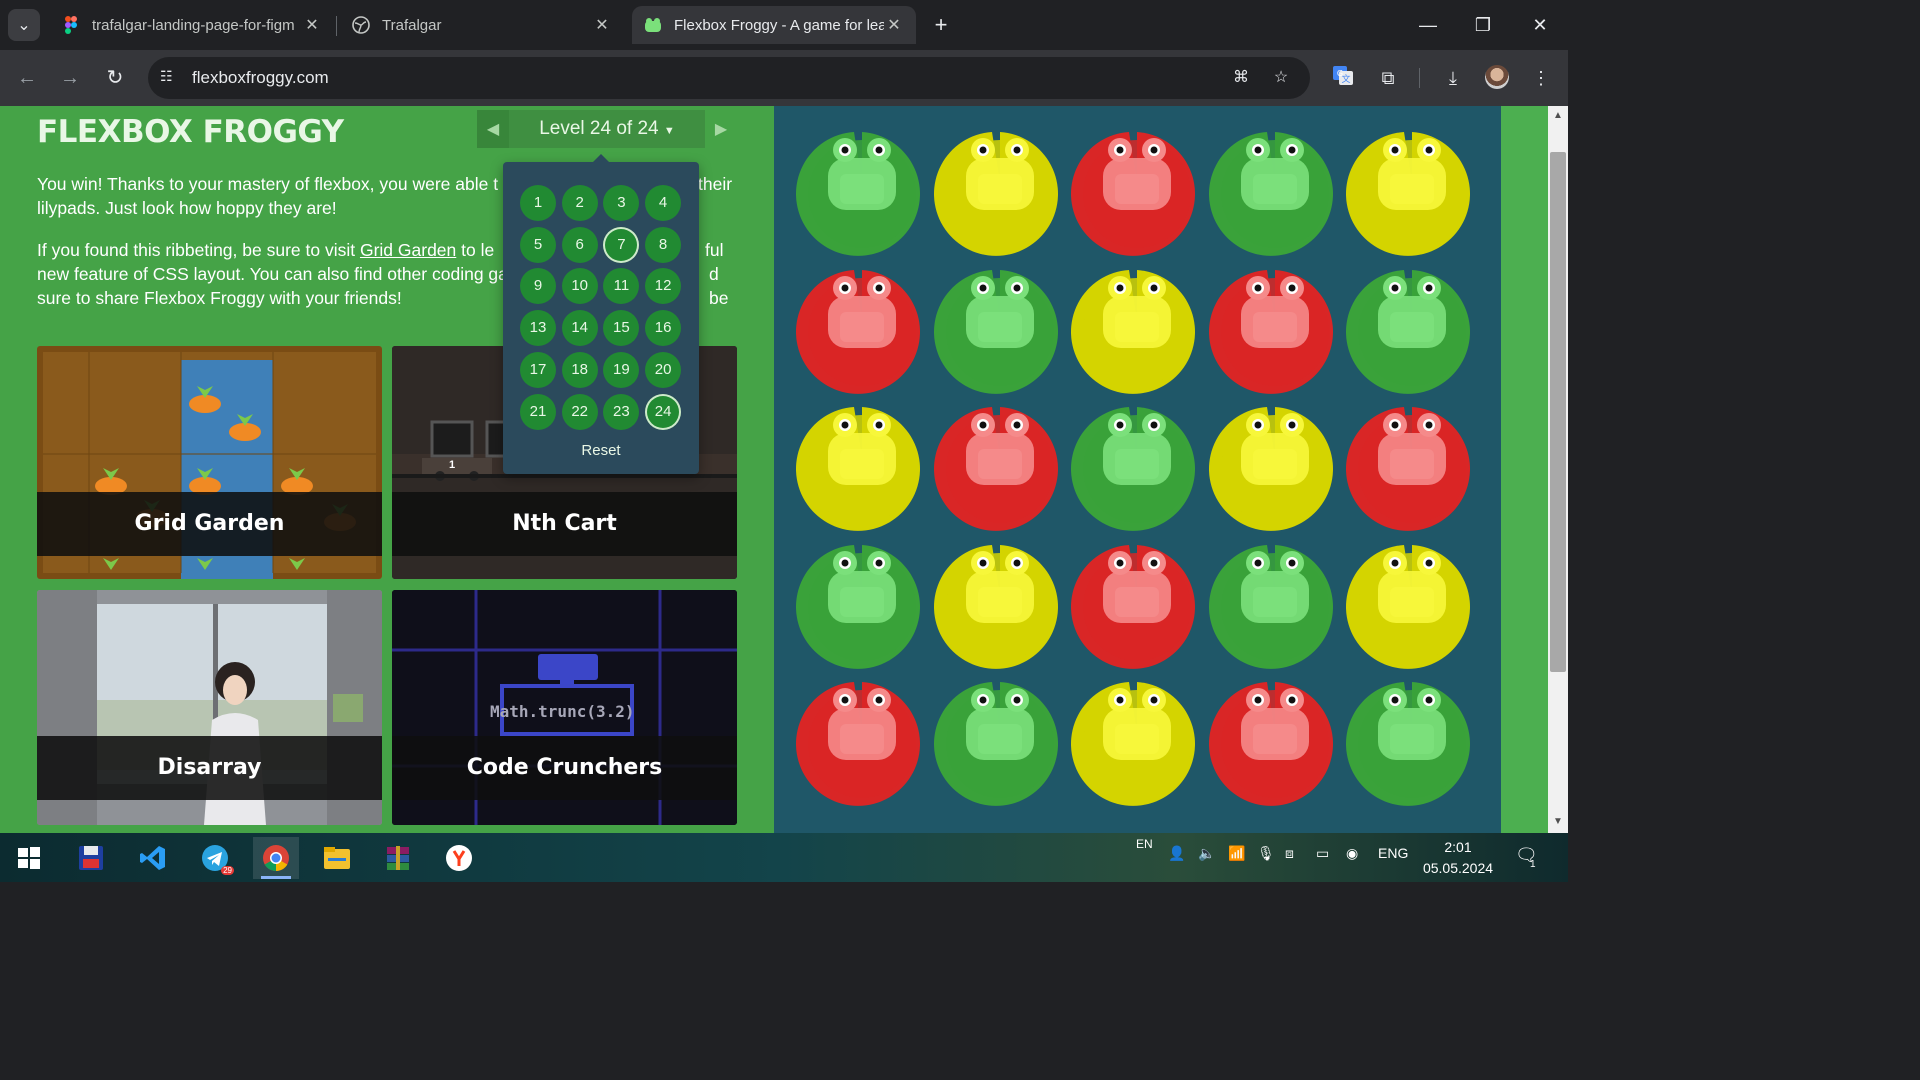 Image resolution: width=1920 pixels, height=1080 pixels. Describe the element at coordinates (941, 25) in the screenshot. I see `new-tab-button: +` at that location.